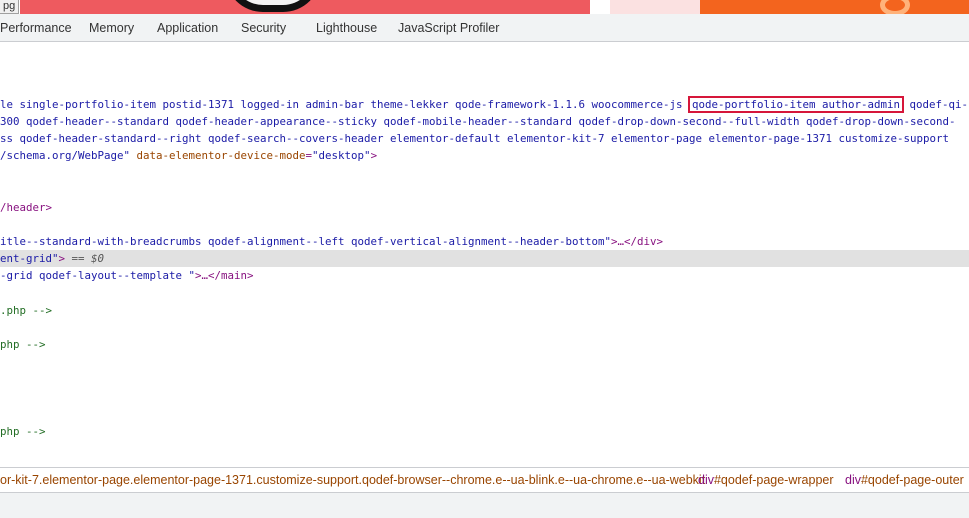  I want to click on breadcrumb-page-wrapper: div#qodef-page-wrapper, so click(766, 480).